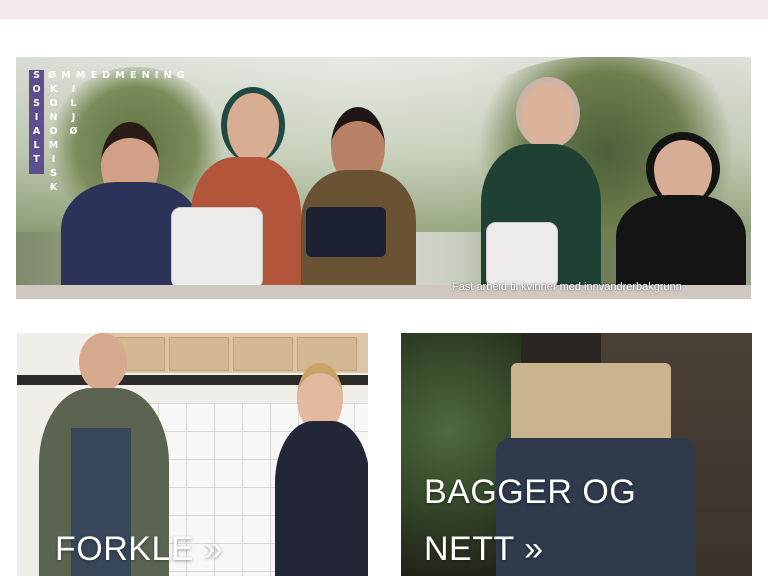 Image resolution: width=768 pixels, height=576 pixels. I want to click on logo-letter: J, so click(73, 117).